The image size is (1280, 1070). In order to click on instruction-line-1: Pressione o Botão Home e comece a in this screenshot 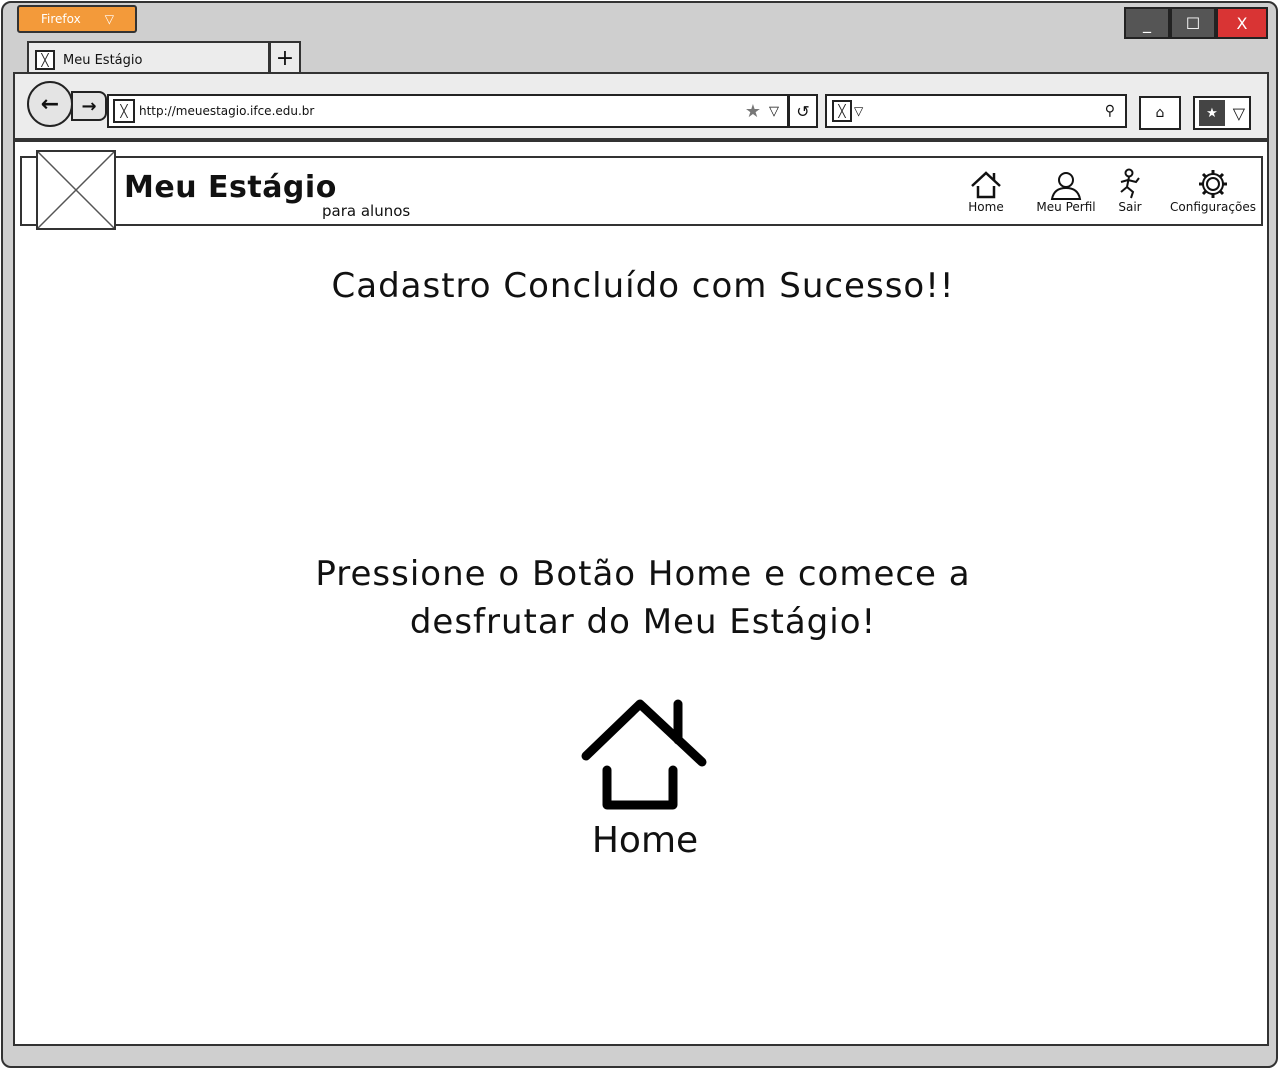, I will do `click(643, 574)`.